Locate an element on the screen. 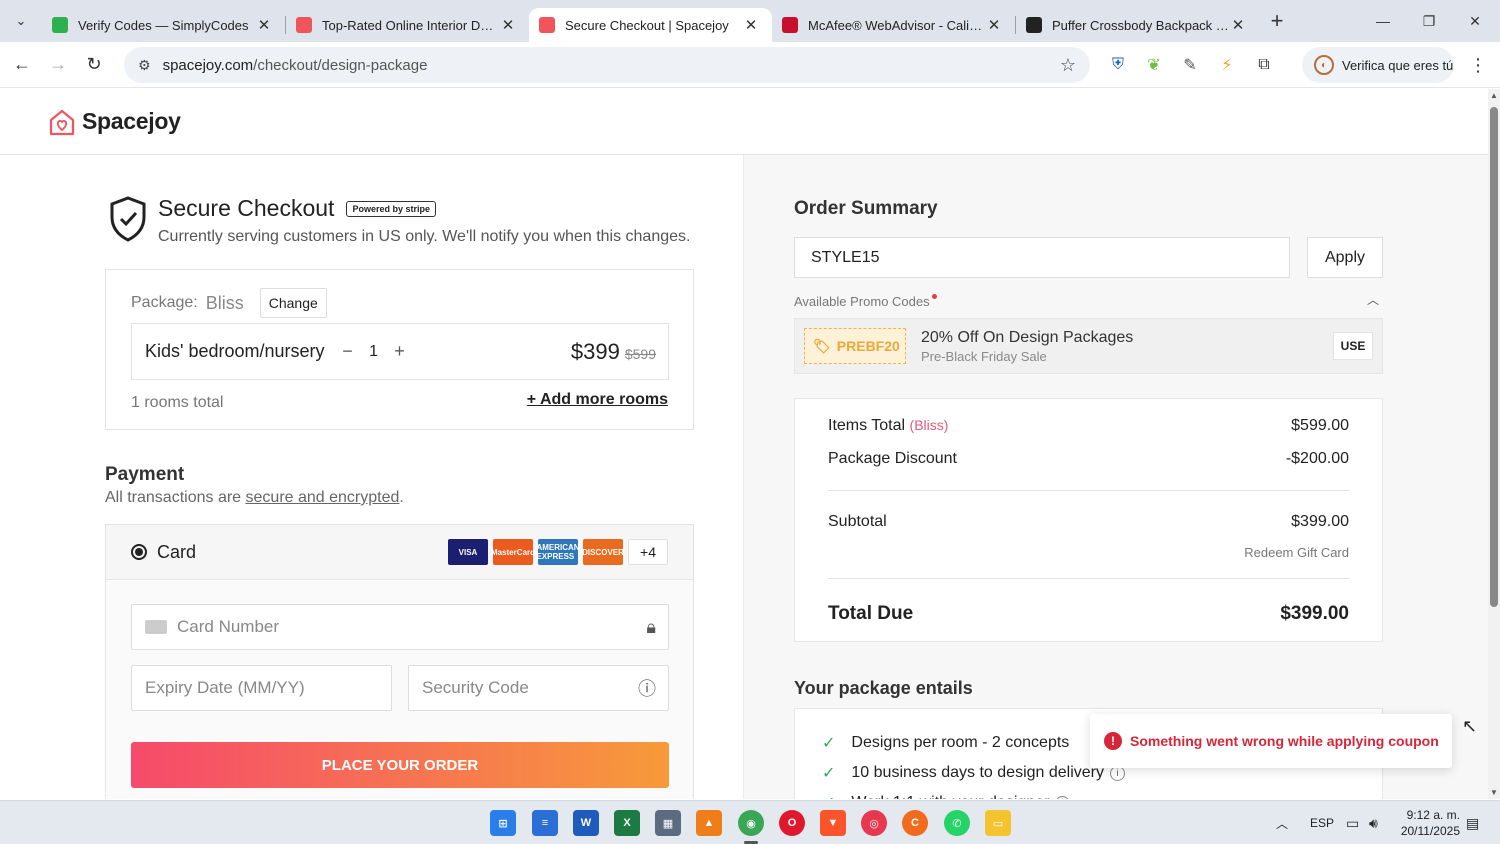  excel-icon: X is located at coordinates (627, 823).